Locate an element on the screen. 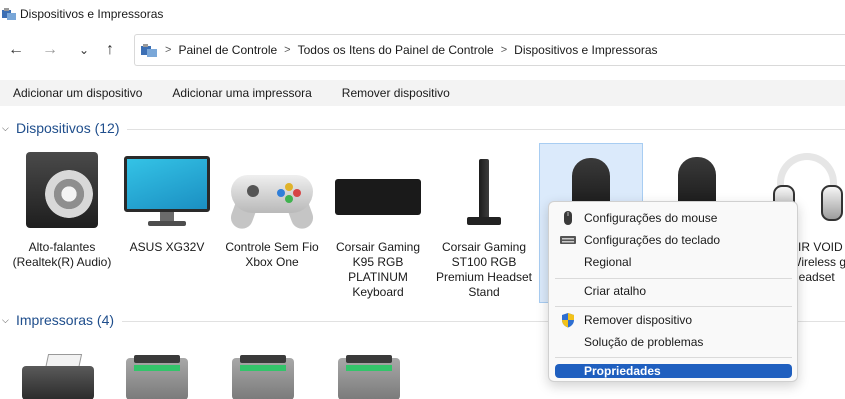  printer-tile-fax is located at coordinates (56, 374).